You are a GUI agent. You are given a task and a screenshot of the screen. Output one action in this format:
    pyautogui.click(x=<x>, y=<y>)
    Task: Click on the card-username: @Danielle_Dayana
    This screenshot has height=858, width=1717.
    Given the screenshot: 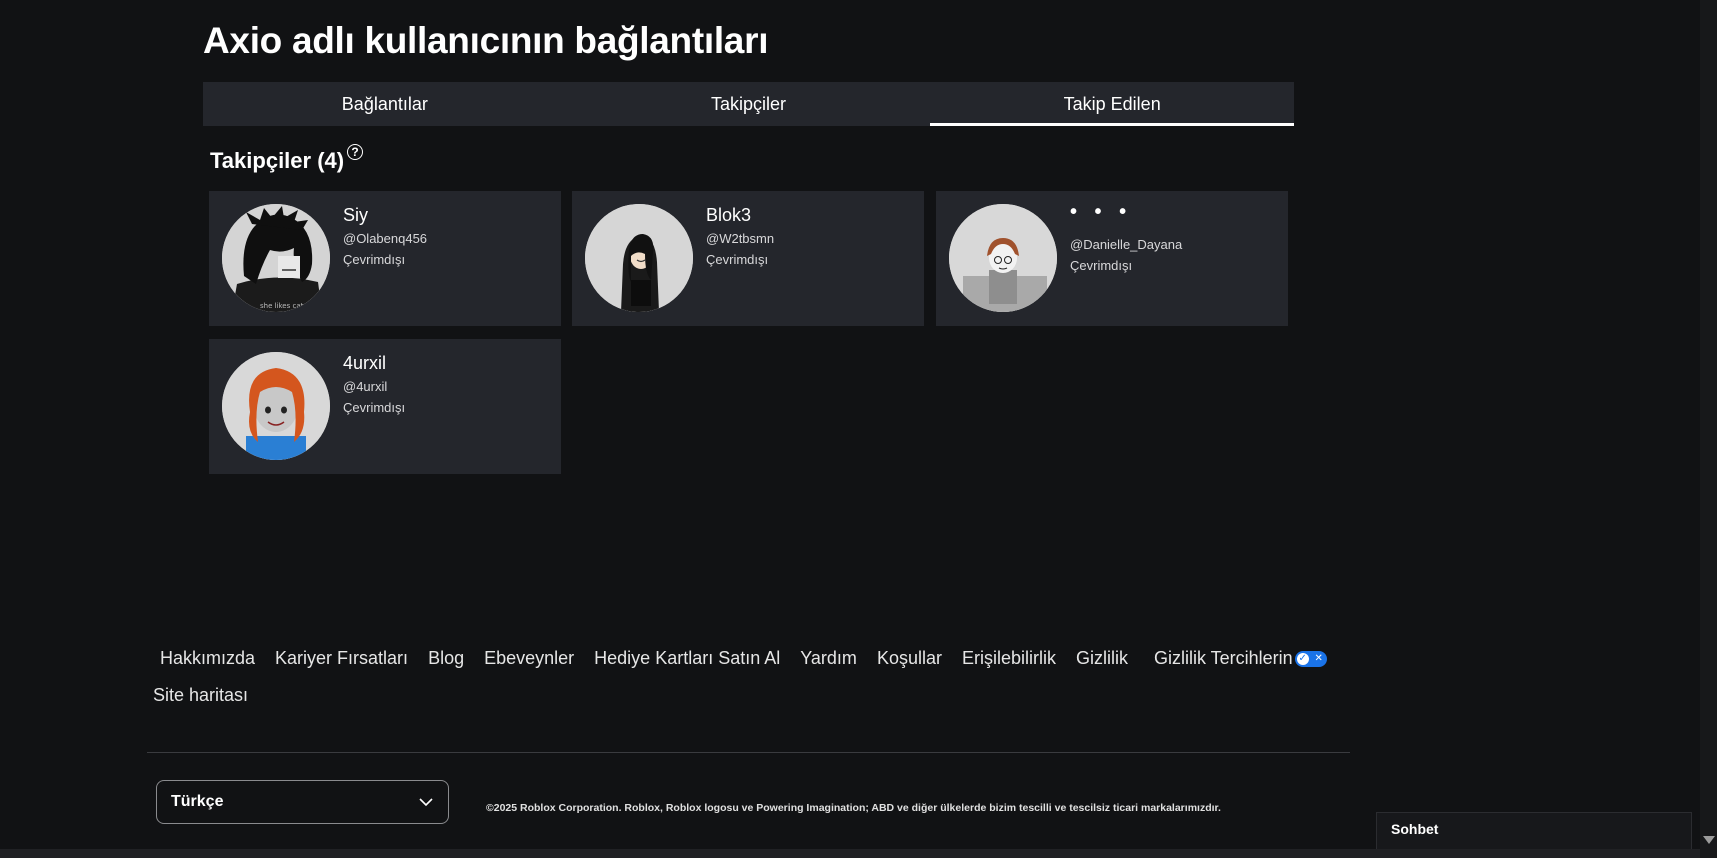 What is the action you would take?
    pyautogui.click(x=1126, y=244)
    